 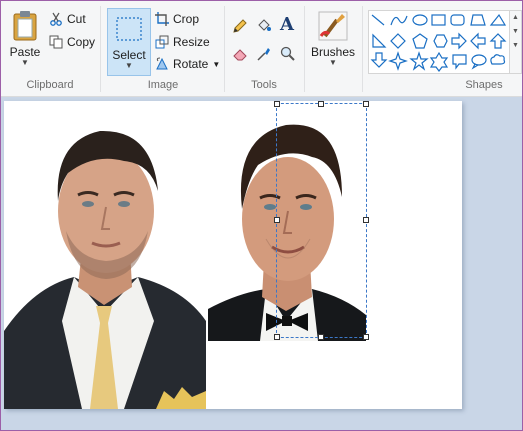 What do you see at coordinates (56, 42) in the screenshot?
I see `copy-icon` at bounding box center [56, 42].